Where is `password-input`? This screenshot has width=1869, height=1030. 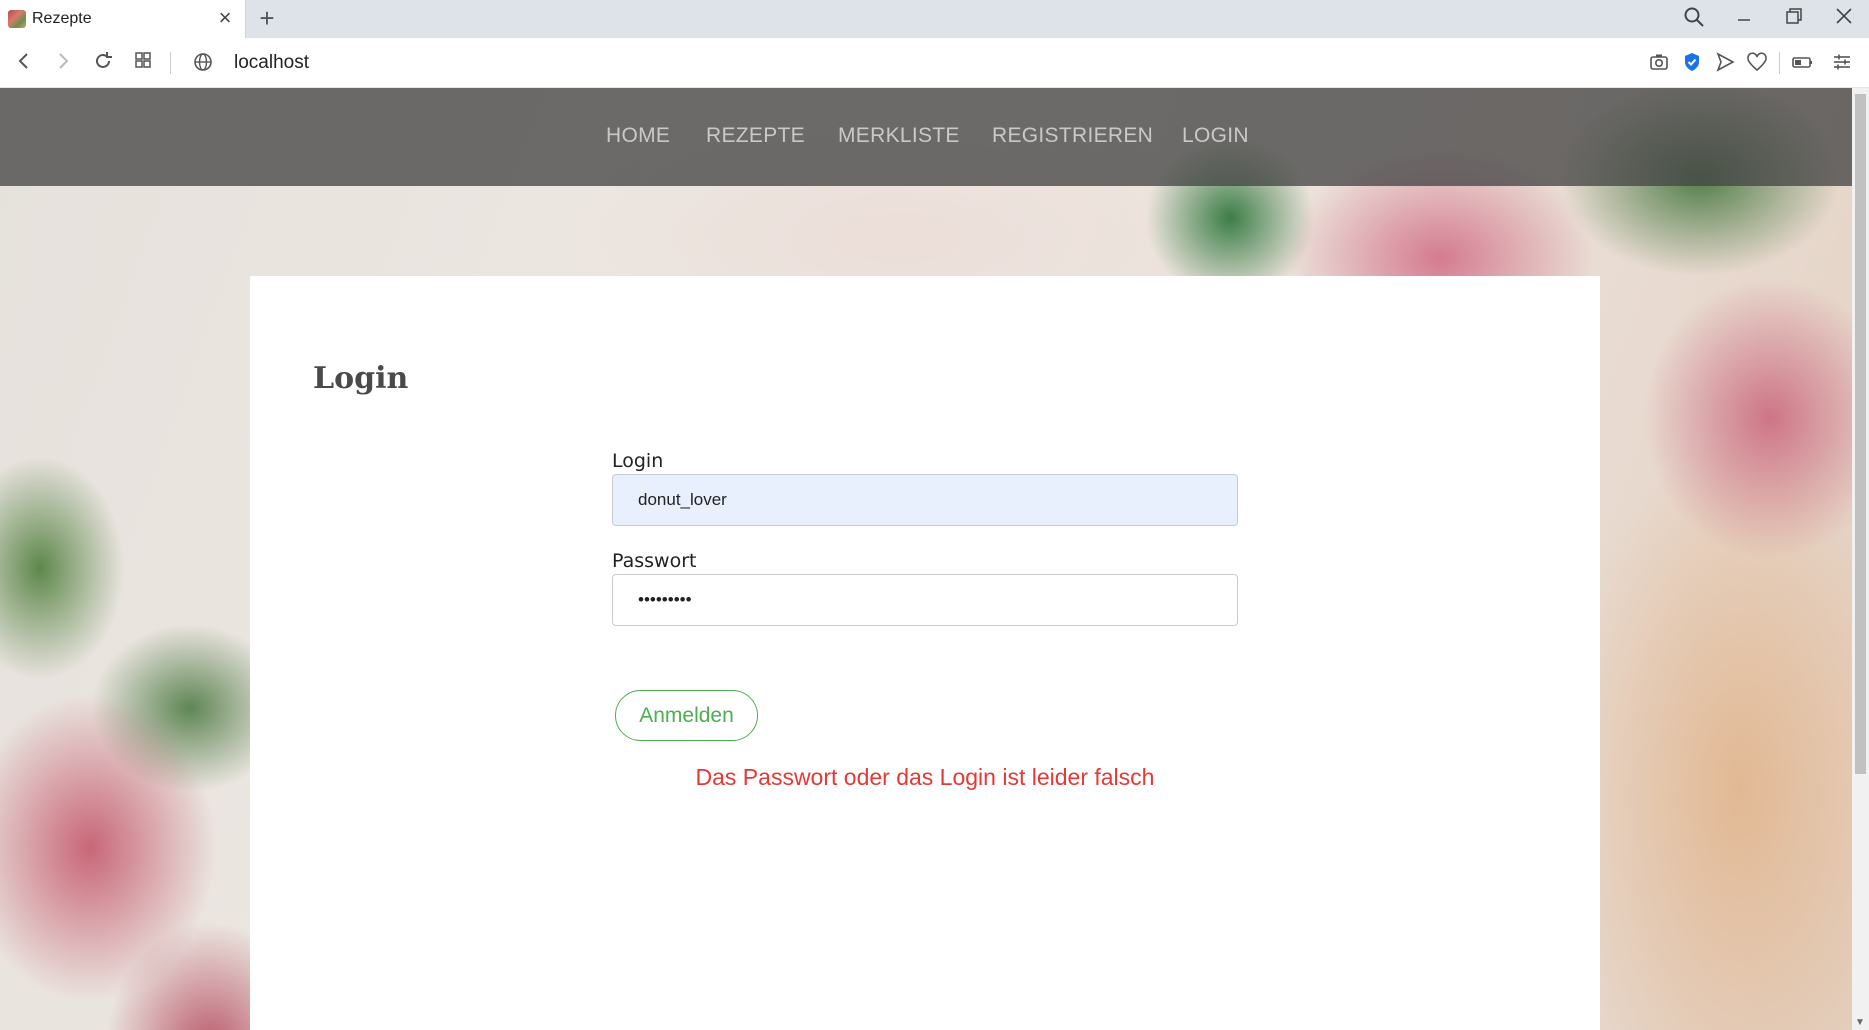
password-input is located at coordinates (925, 600).